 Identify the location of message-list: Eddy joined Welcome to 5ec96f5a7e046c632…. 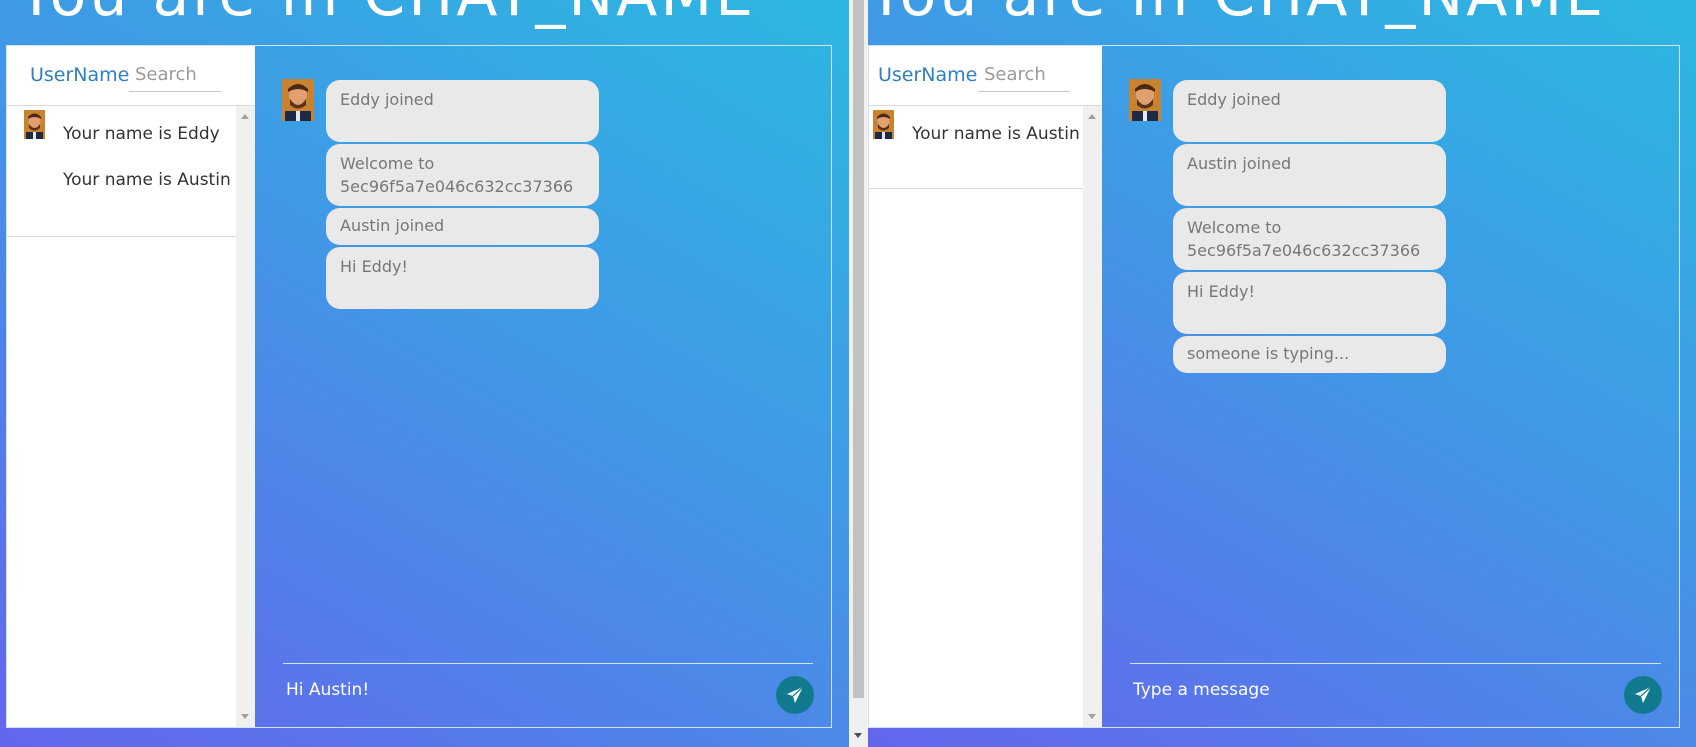
(462, 195).